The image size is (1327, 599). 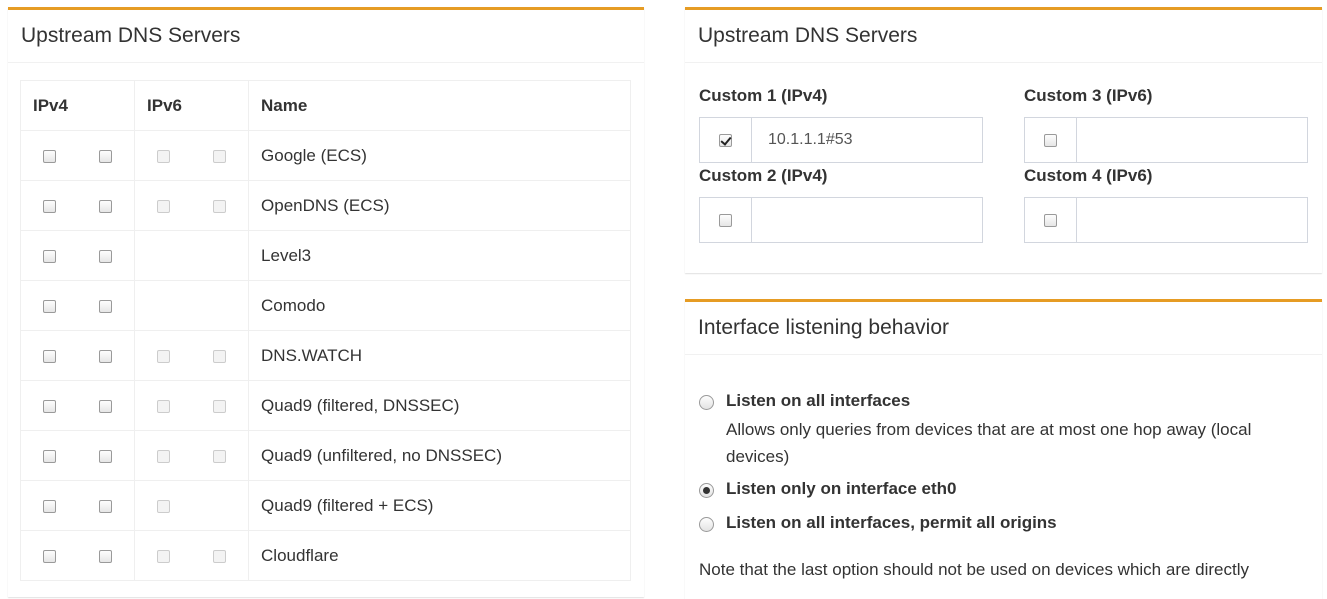 What do you see at coordinates (763, 175) in the screenshot?
I see `custom-2-label: Custom 2 (IPv4)` at bounding box center [763, 175].